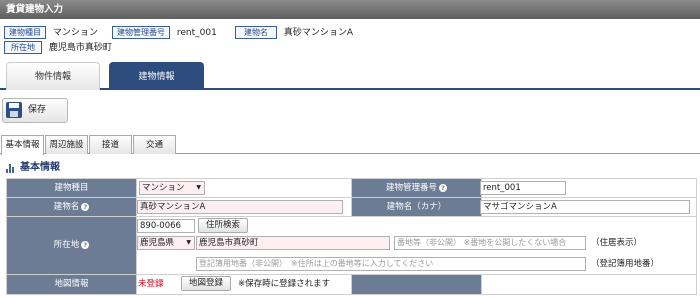 The height and width of the screenshot is (298, 700). I want to click on label-address-text: 所在地, so click(66, 245).